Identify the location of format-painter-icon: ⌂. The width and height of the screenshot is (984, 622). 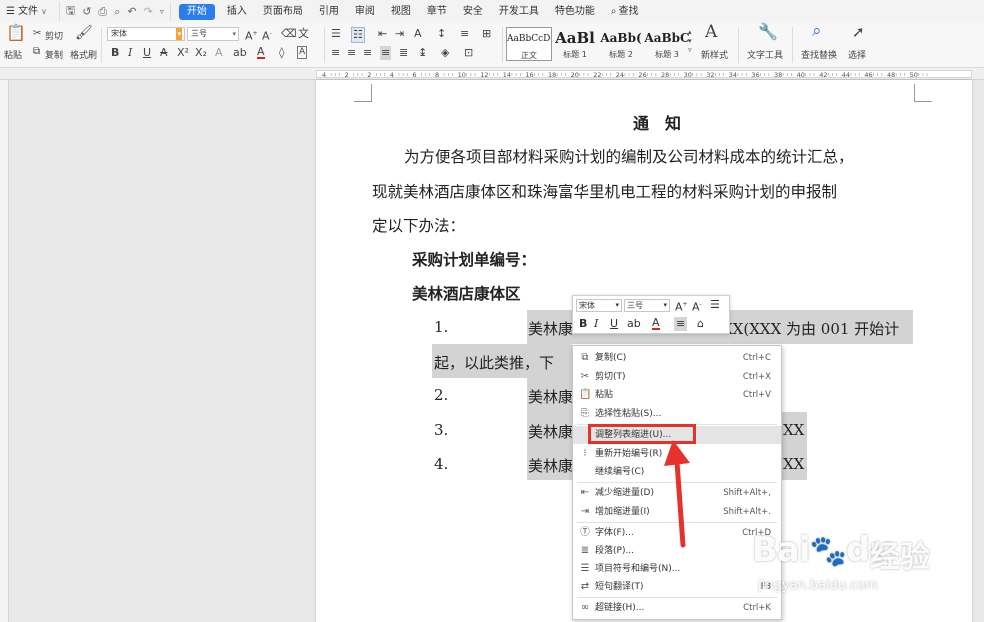
(700, 324).